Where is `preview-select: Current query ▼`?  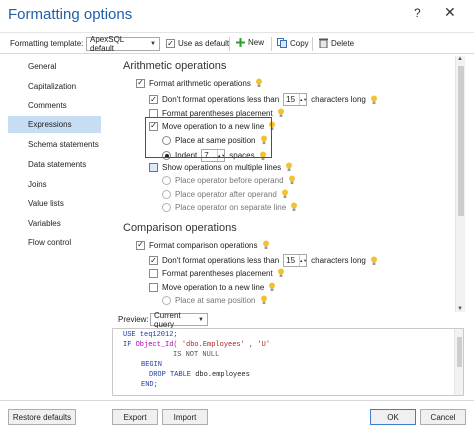 preview-select: Current query ▼ is located at coordinates (179, 319).